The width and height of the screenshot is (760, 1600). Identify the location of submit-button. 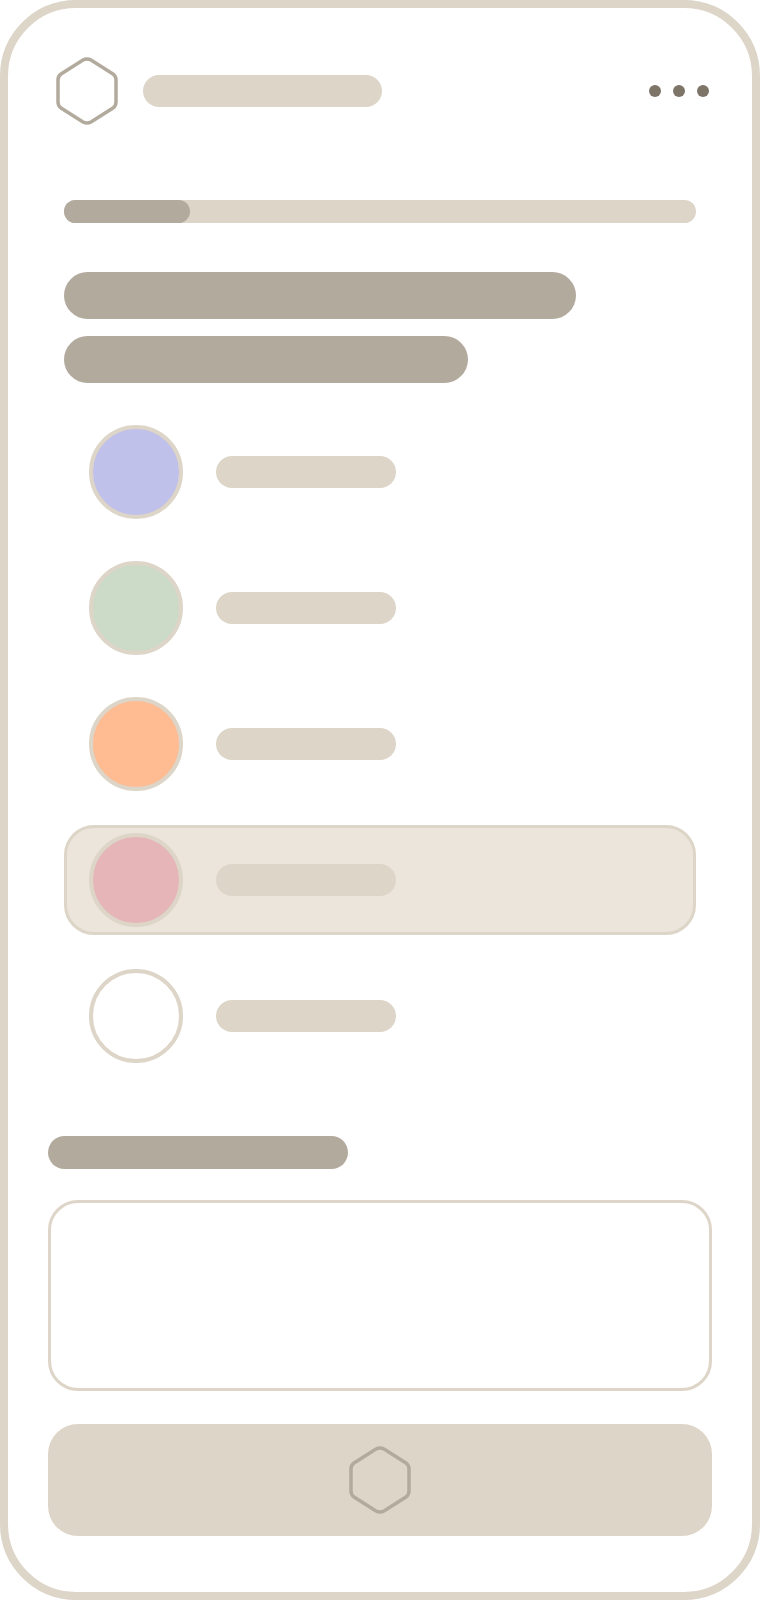
(380, 1480).